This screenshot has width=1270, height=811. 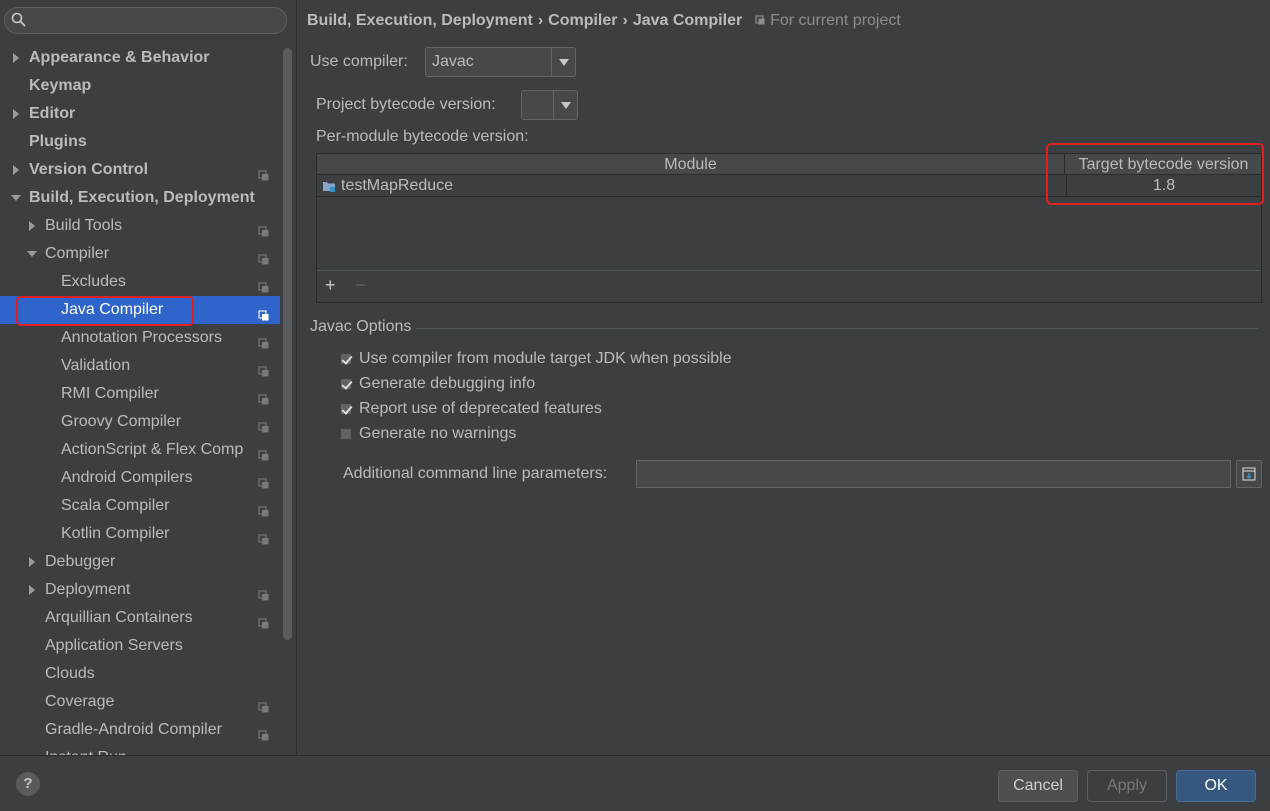 I want to click on module-name-cell: testMapReduce, so click(x=397, y=185).